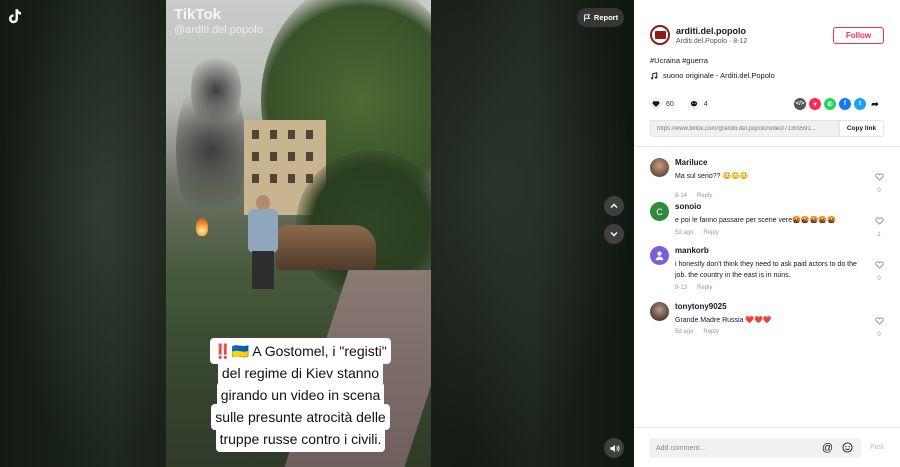  Describe the element at coordinates (679, 104) in the screenshot. I see `engagement-stats: 60 4` at that location.